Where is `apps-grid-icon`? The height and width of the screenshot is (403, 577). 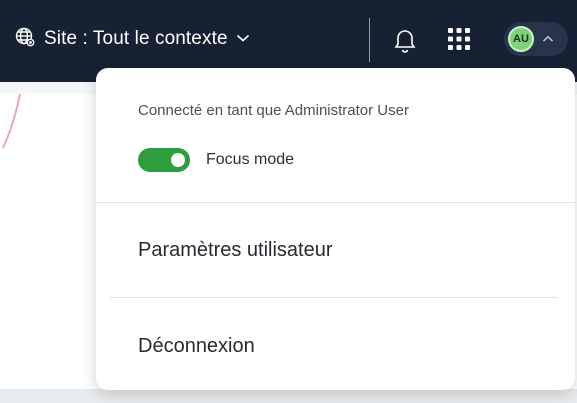 apps-grid-icon is located at coordinates (459, 41).